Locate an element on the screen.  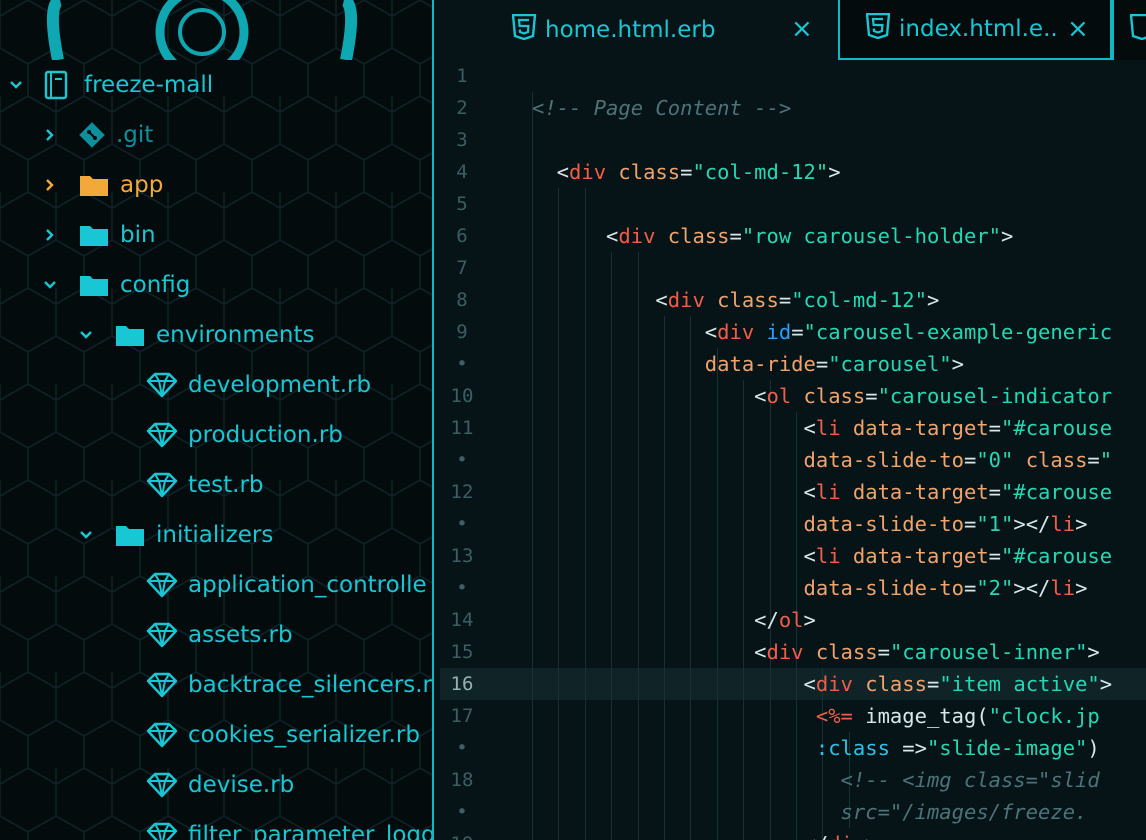
code-token: => is located at coordinates (908, 748).